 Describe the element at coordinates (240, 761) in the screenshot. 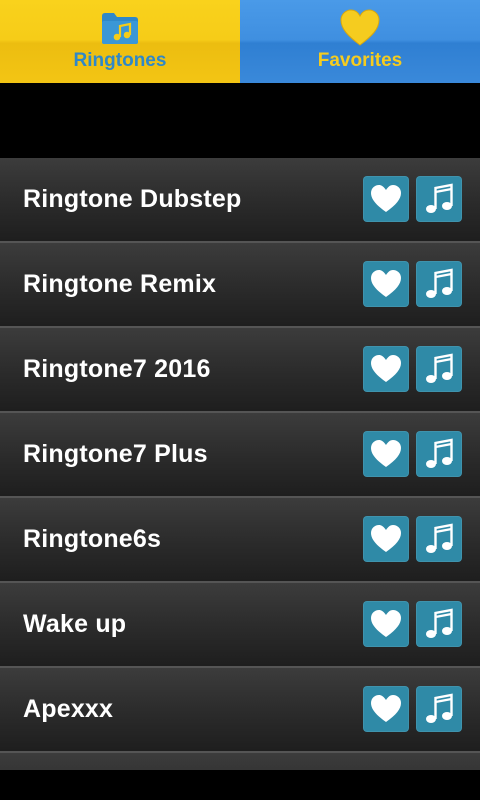

I see `list-item` at that location.